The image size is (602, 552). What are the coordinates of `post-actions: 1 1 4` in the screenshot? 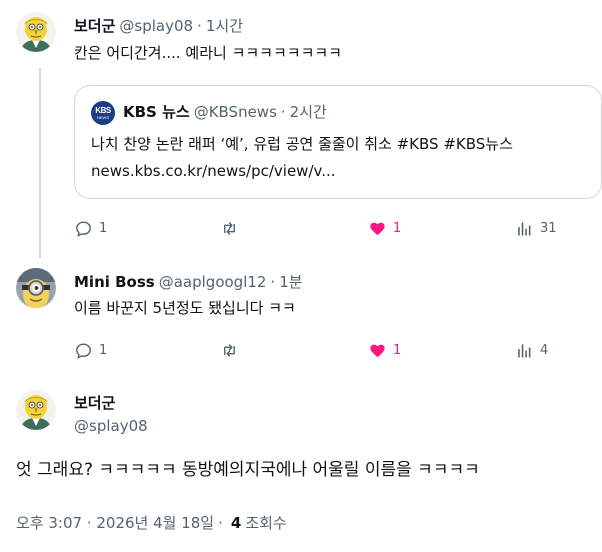 It's located at (319, 350).